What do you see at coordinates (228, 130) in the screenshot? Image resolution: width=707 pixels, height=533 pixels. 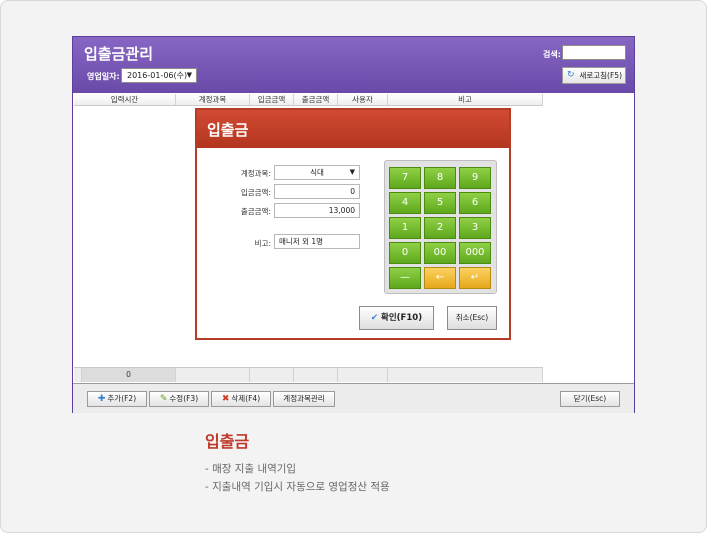 I see `dialog-title: 입출금` at bounding box center [228, 130].